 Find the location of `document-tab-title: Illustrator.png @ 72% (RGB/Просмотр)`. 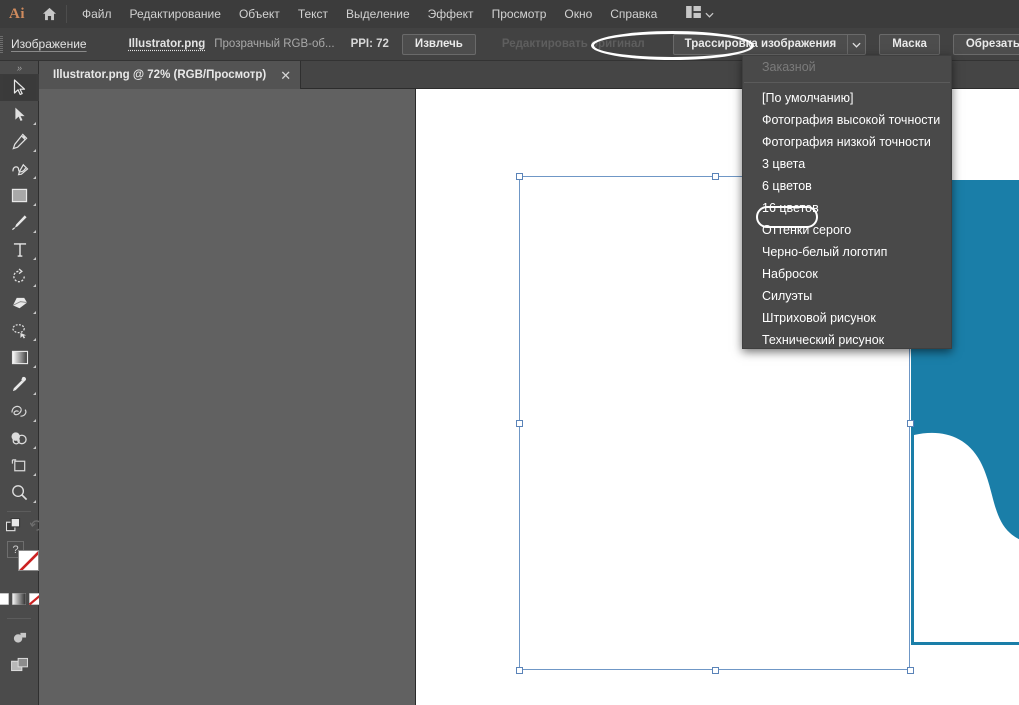

document-tab-title: Illustrator.png @ 72% (RGB/Просмотр) is located at coordinates (160, 75).